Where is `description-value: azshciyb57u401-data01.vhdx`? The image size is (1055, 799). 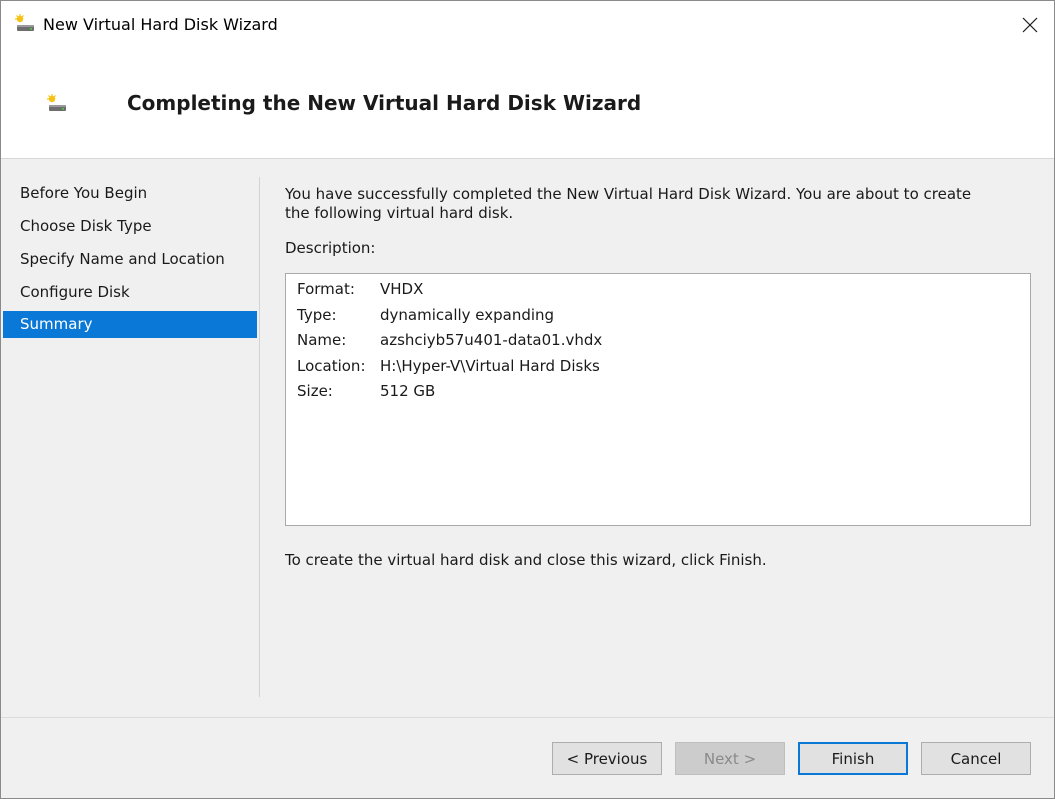 description-value: azshciyb57u401-data01.vhdx is located at coordinates (491, 340).